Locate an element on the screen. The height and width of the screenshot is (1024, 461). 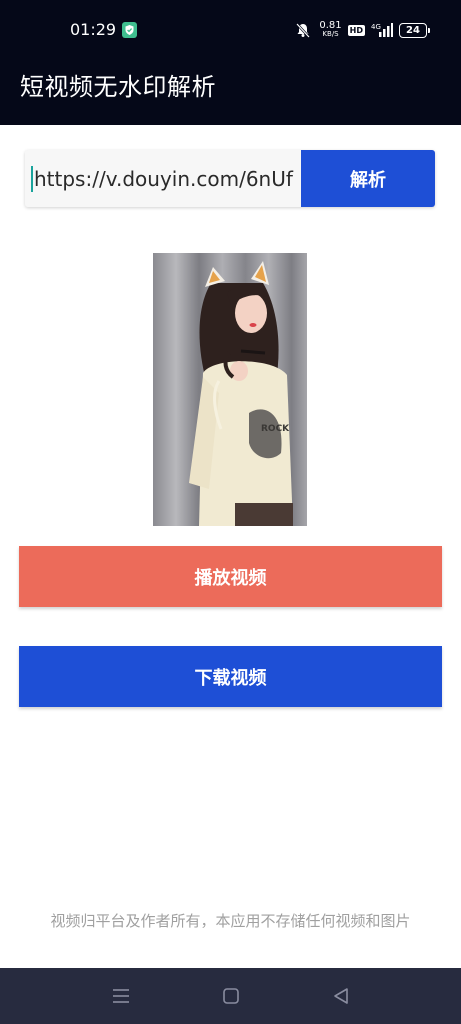
url-input-value: https://v.douyin.com/6nUf is located at coordinates (163, 178).